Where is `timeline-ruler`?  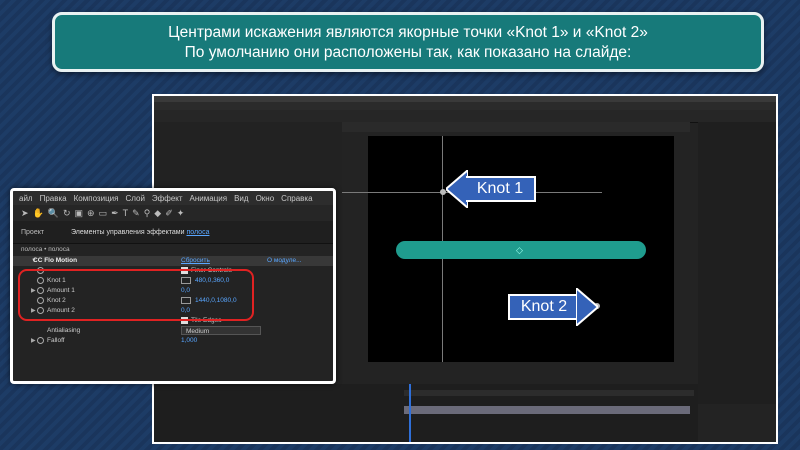 timeline-ruler is located at coordinates (549, 393).